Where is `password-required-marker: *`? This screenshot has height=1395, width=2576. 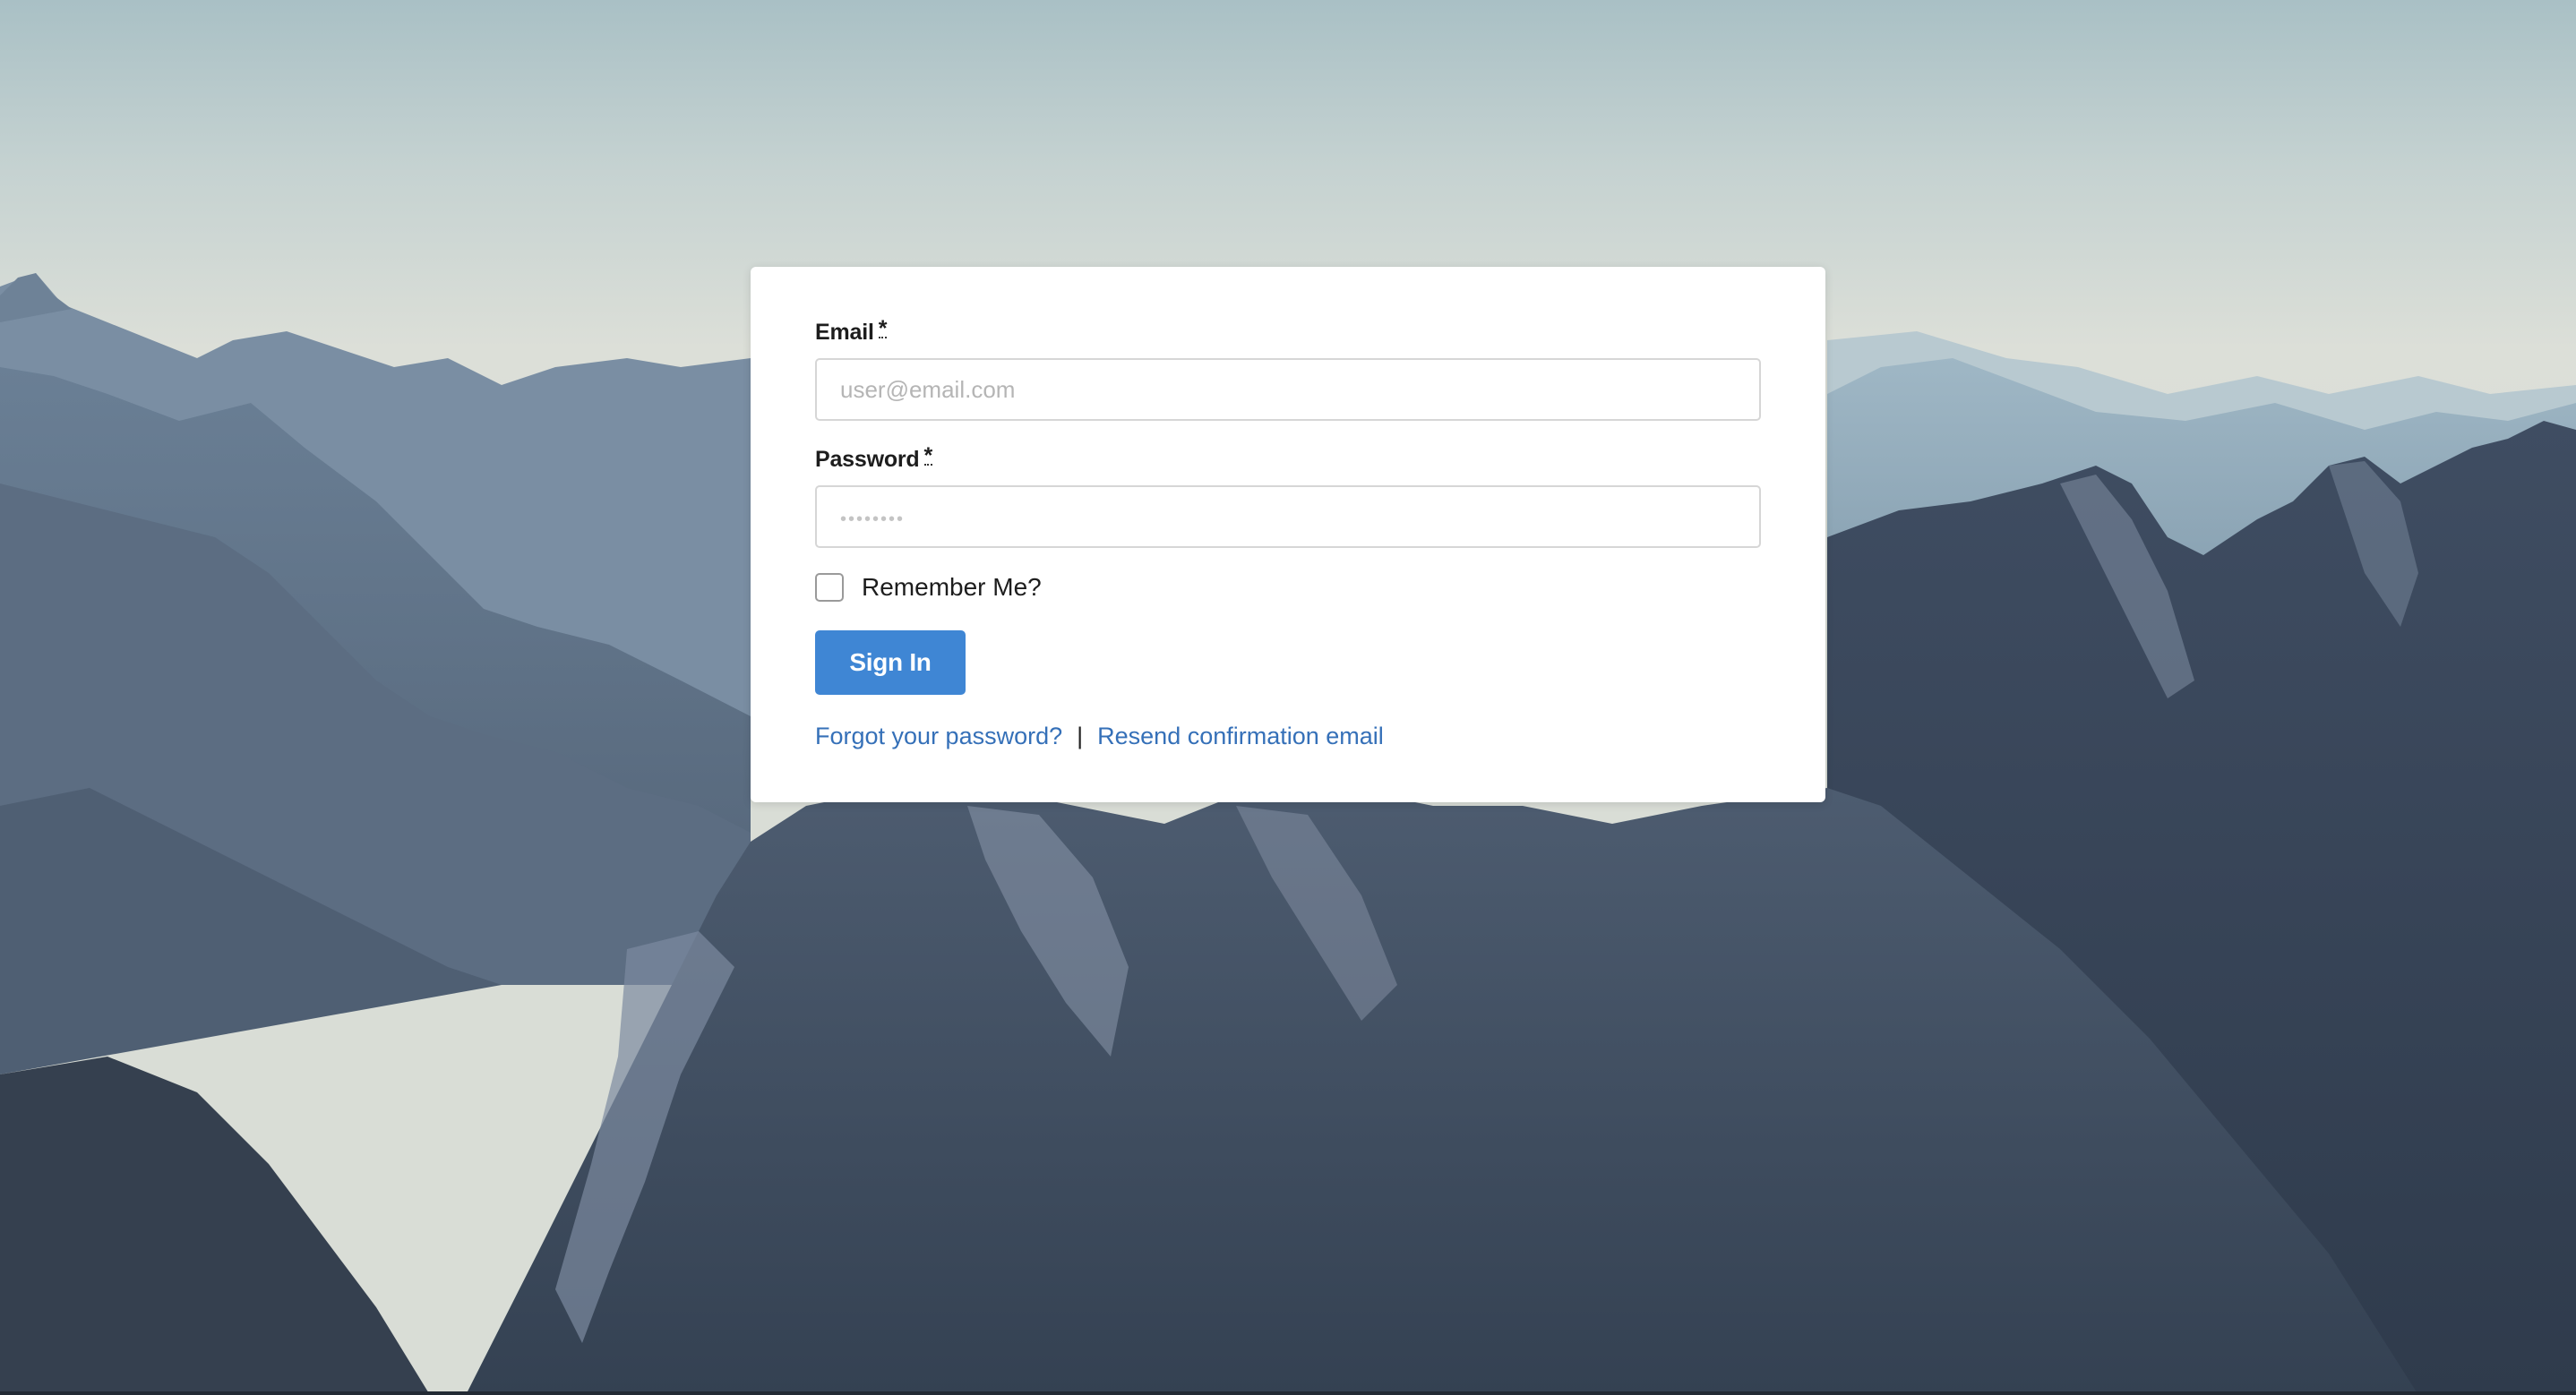 password-required-marker: * is located at coordinates (928, 455).